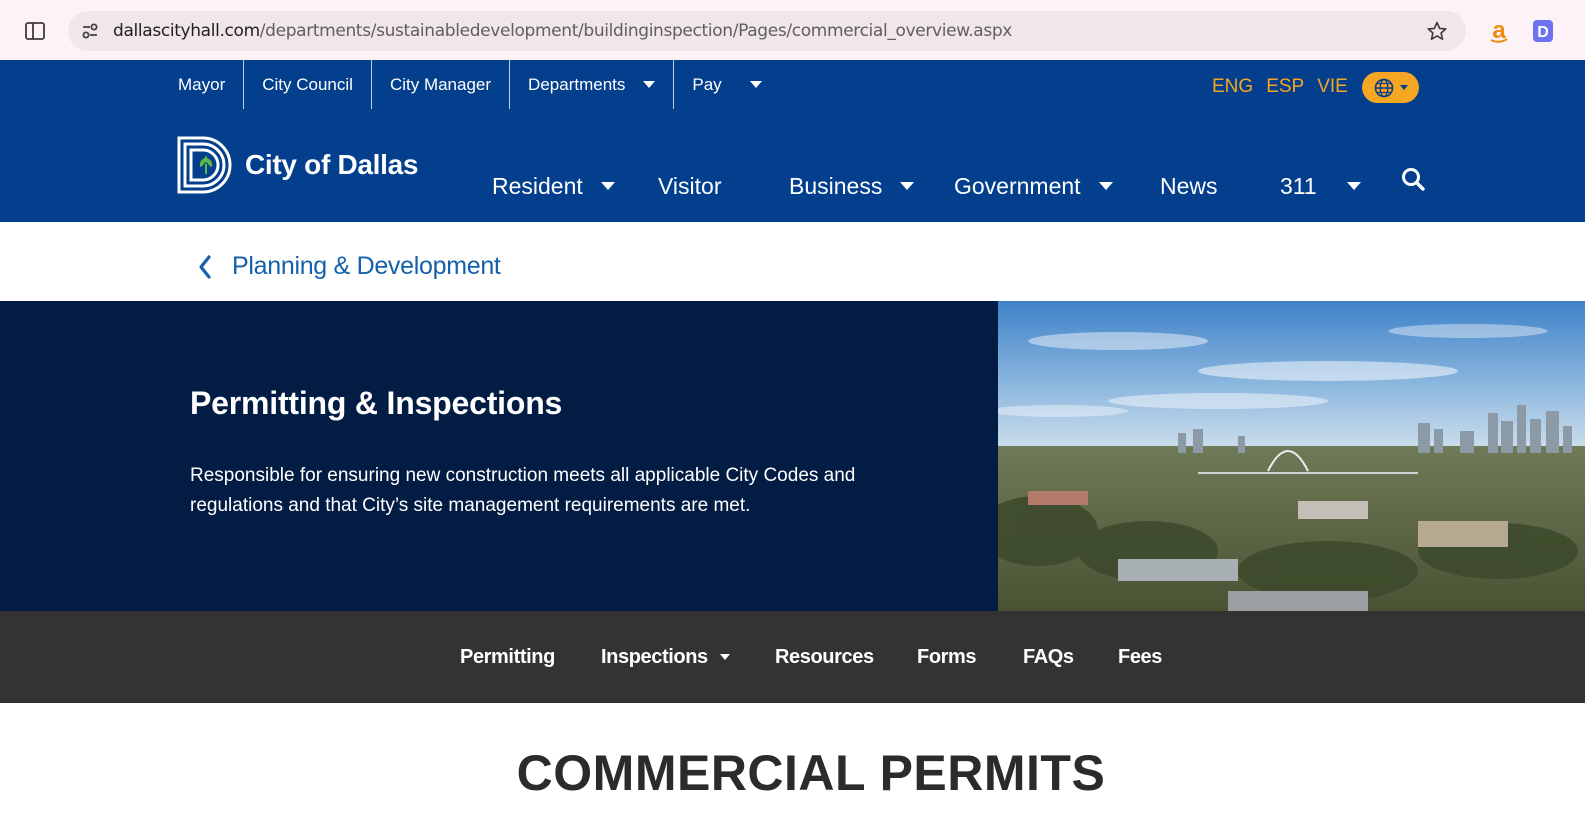  Describe the element at coordinates (1437, 31) in the screenshot. I see `bookmark-star-icon` at that location.